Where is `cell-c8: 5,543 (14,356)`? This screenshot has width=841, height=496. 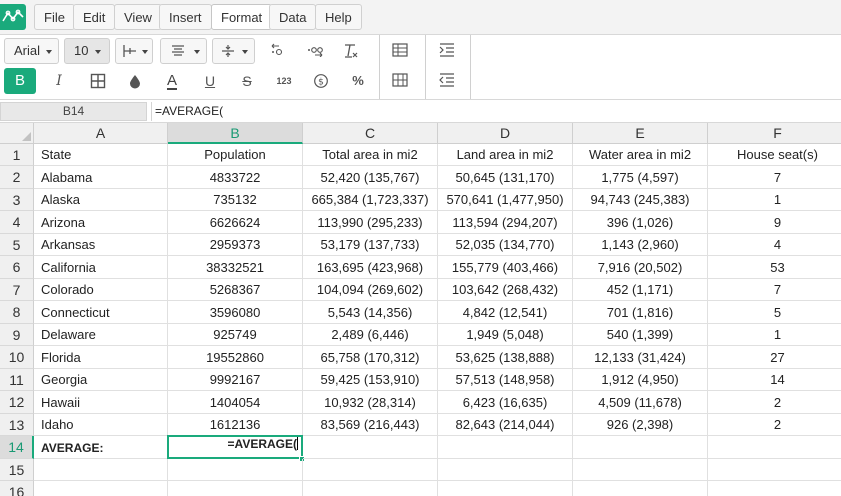 cell-c8: 5,543 (14,356) is located at coordinates (370, 312).